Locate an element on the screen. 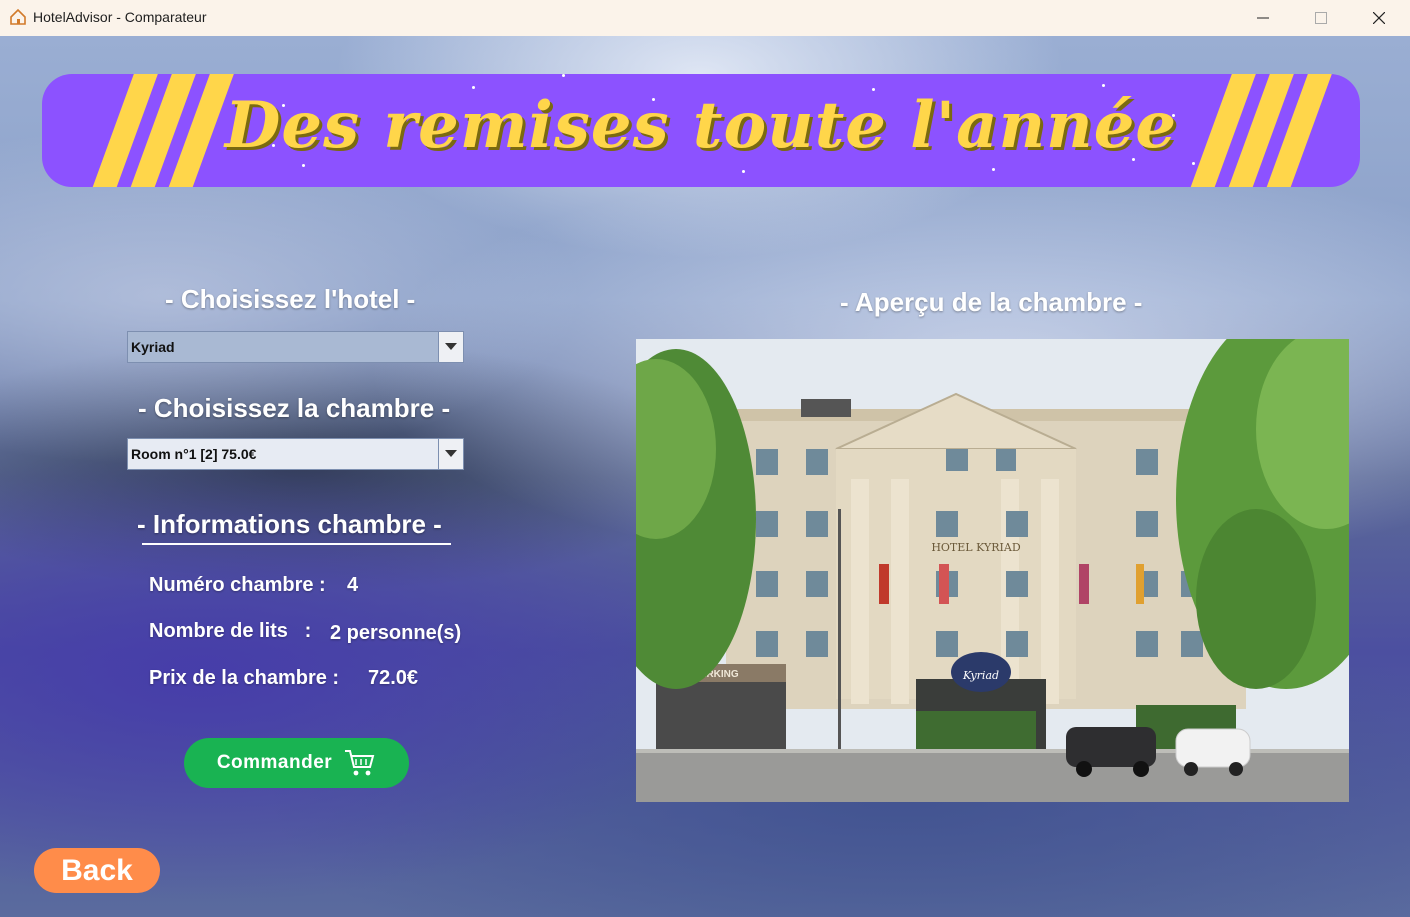 The height and width of the screenshot is (917, 1410). room-select-dropdown-button is located at coordinates (450, 454).